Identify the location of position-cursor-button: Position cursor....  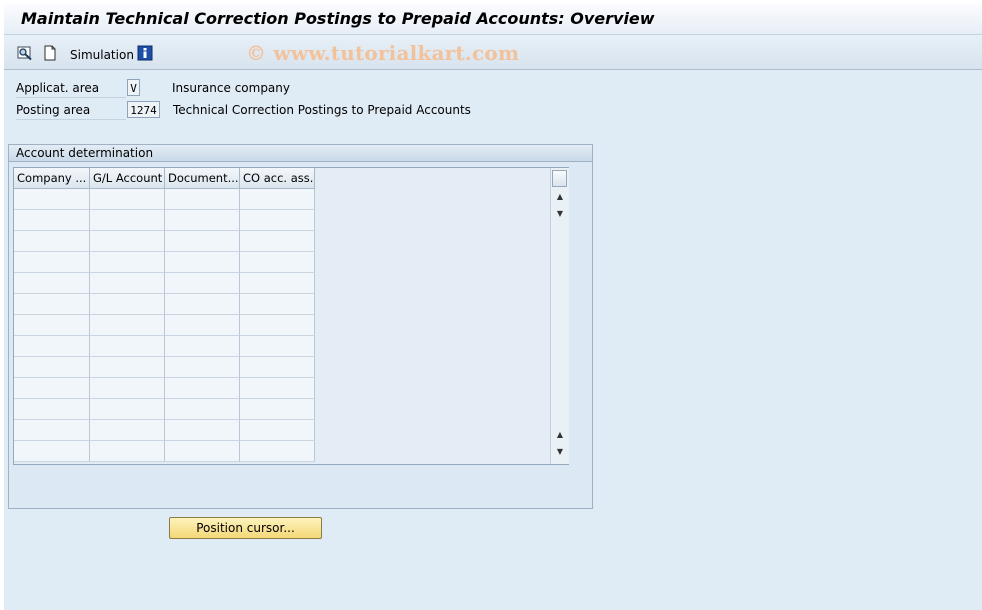
(245, 528).